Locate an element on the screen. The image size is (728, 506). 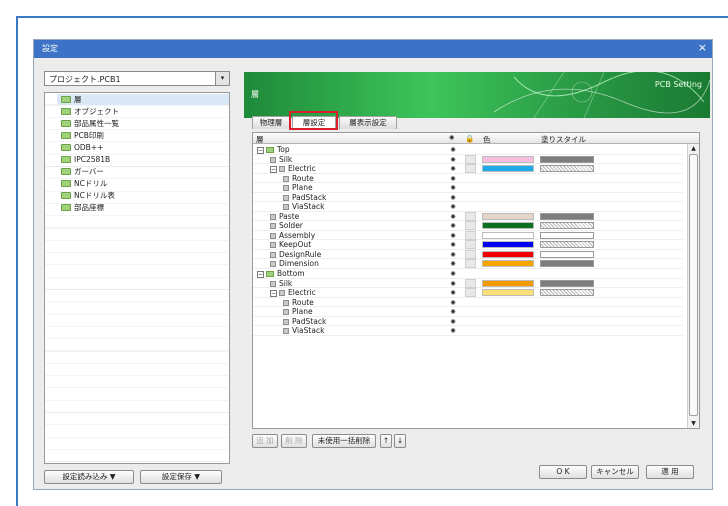
scroll-up-icon: ▲ is located at coordinates (693, 148).